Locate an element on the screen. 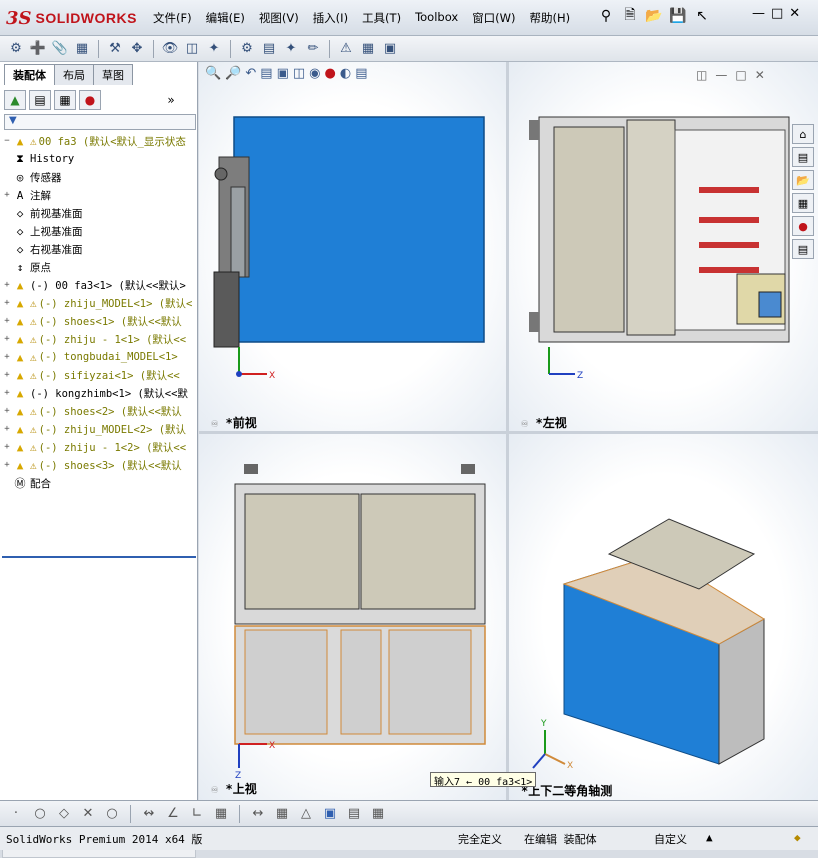 Image resolution: width=818 pixels, height=858 pixels. zoom-to-area-icon: 🔎 is located at coordinates (233, 73).